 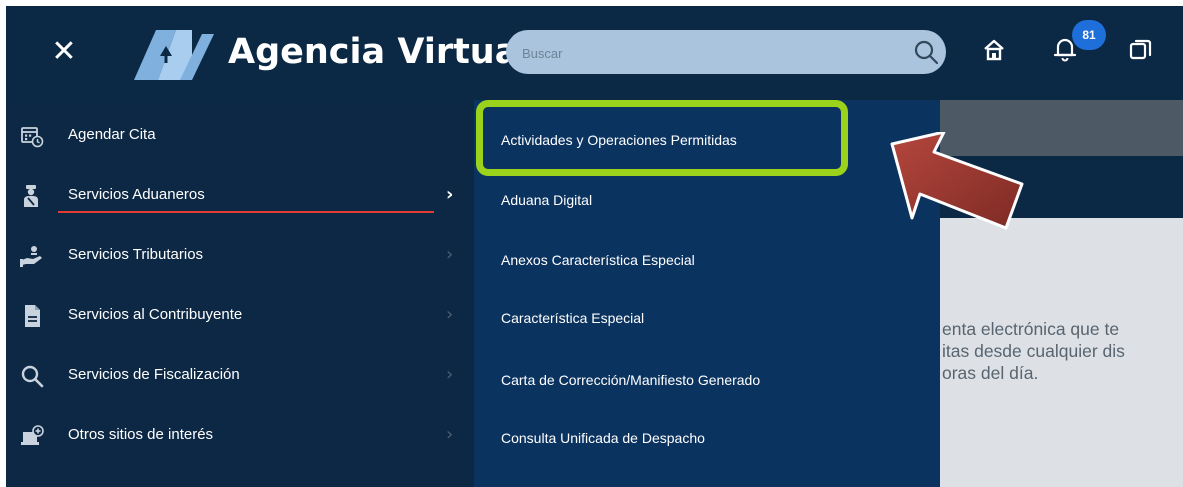 What do you see at coordinates (136, 254) in the screenshot?
I see `sidebar-item-label: Servicios Tributarios` at bounding box center [136, 254].